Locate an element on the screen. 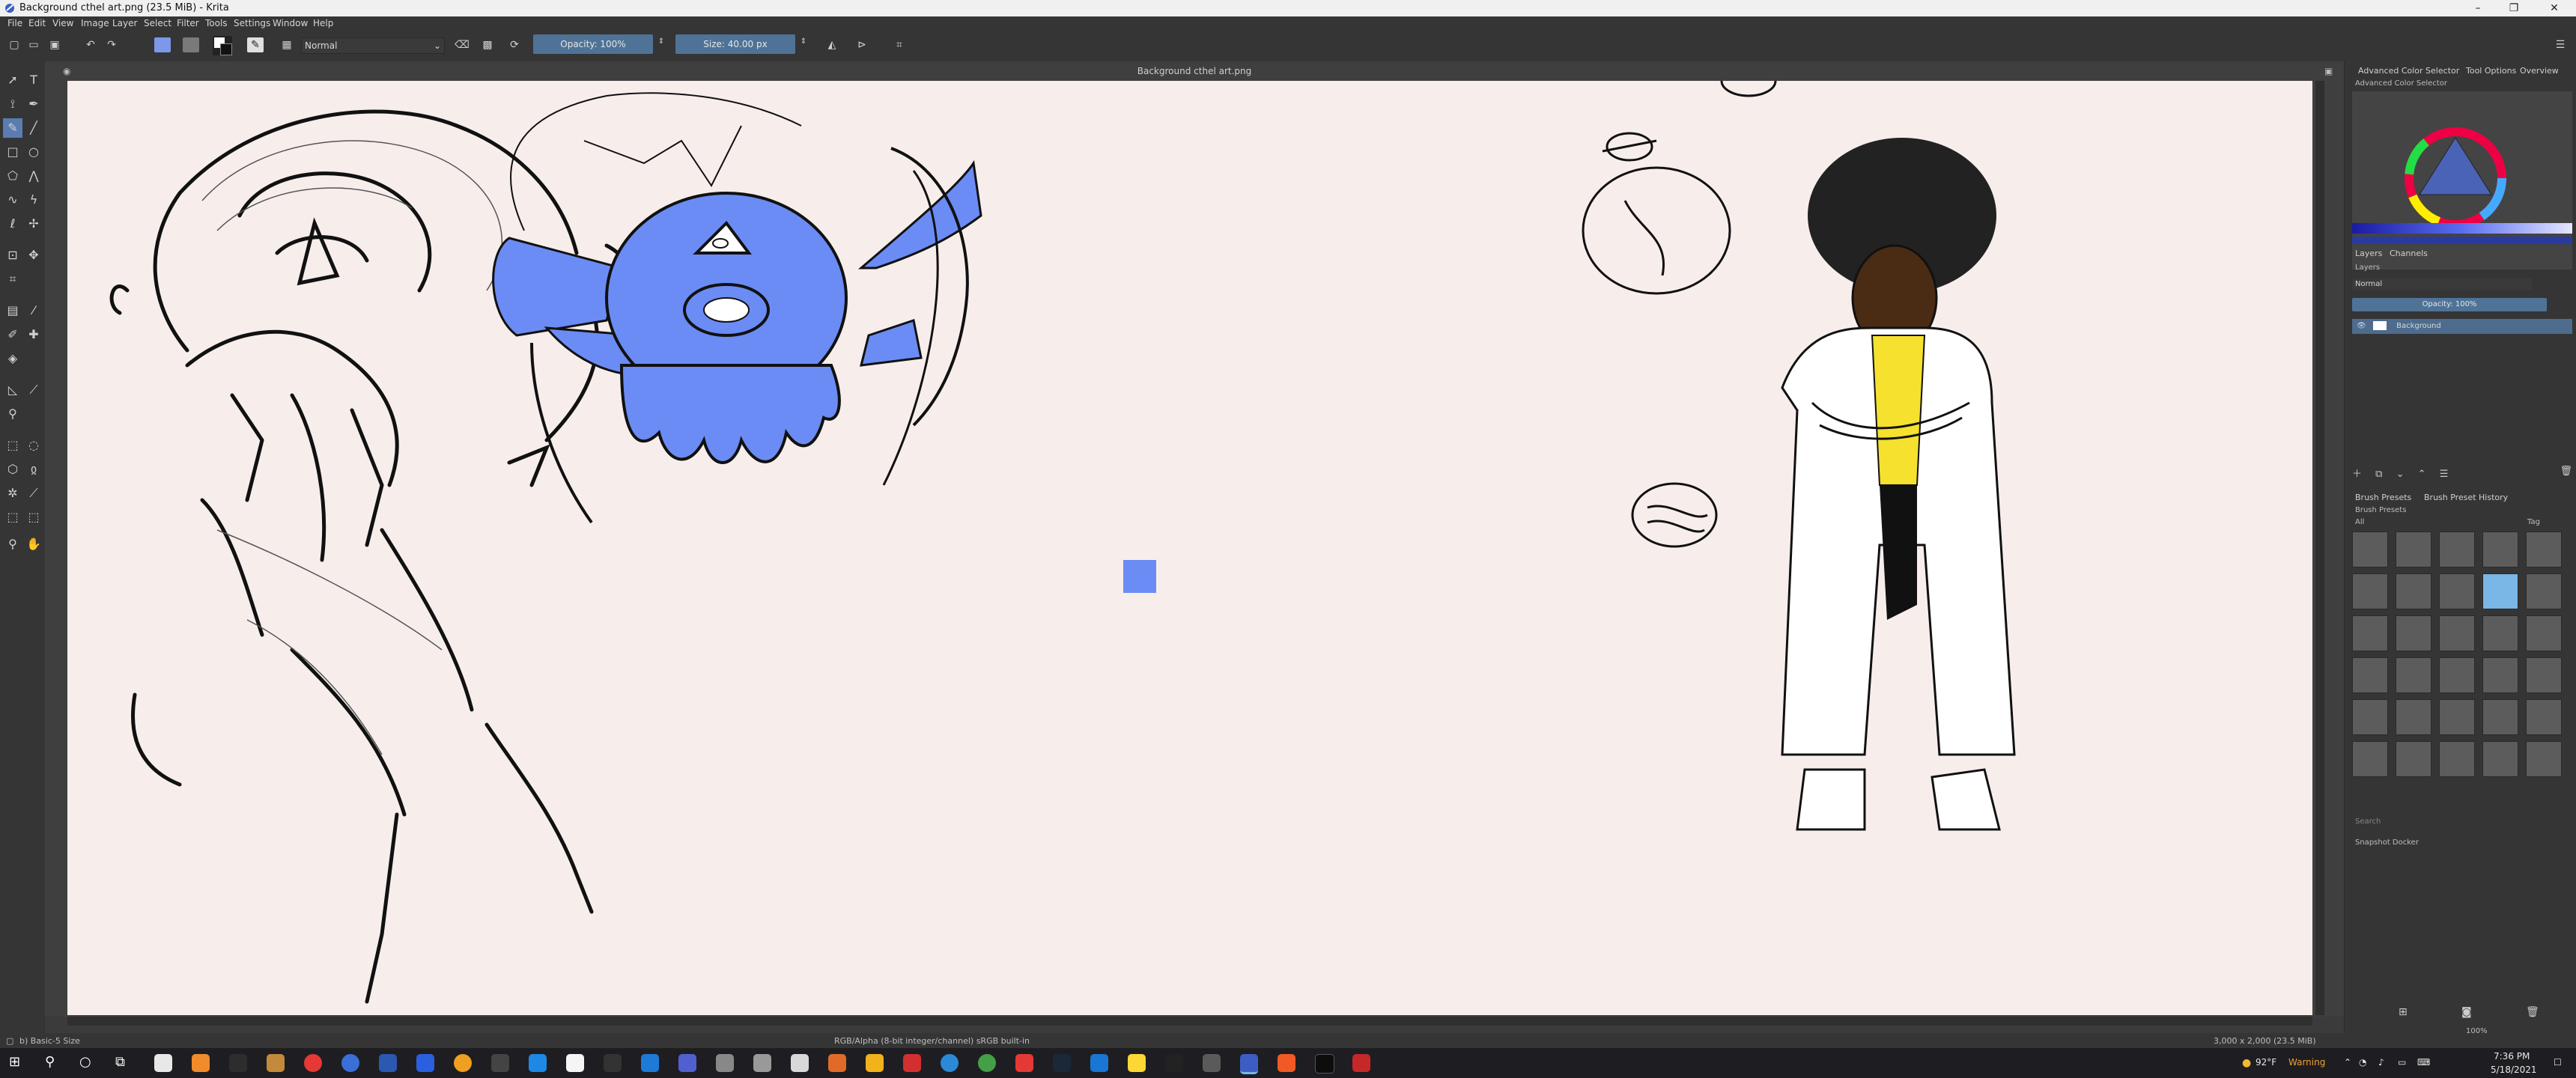 The image size is (2576, 1078). preset-grid-icon: ▦ is located at coordinates (287, 44).